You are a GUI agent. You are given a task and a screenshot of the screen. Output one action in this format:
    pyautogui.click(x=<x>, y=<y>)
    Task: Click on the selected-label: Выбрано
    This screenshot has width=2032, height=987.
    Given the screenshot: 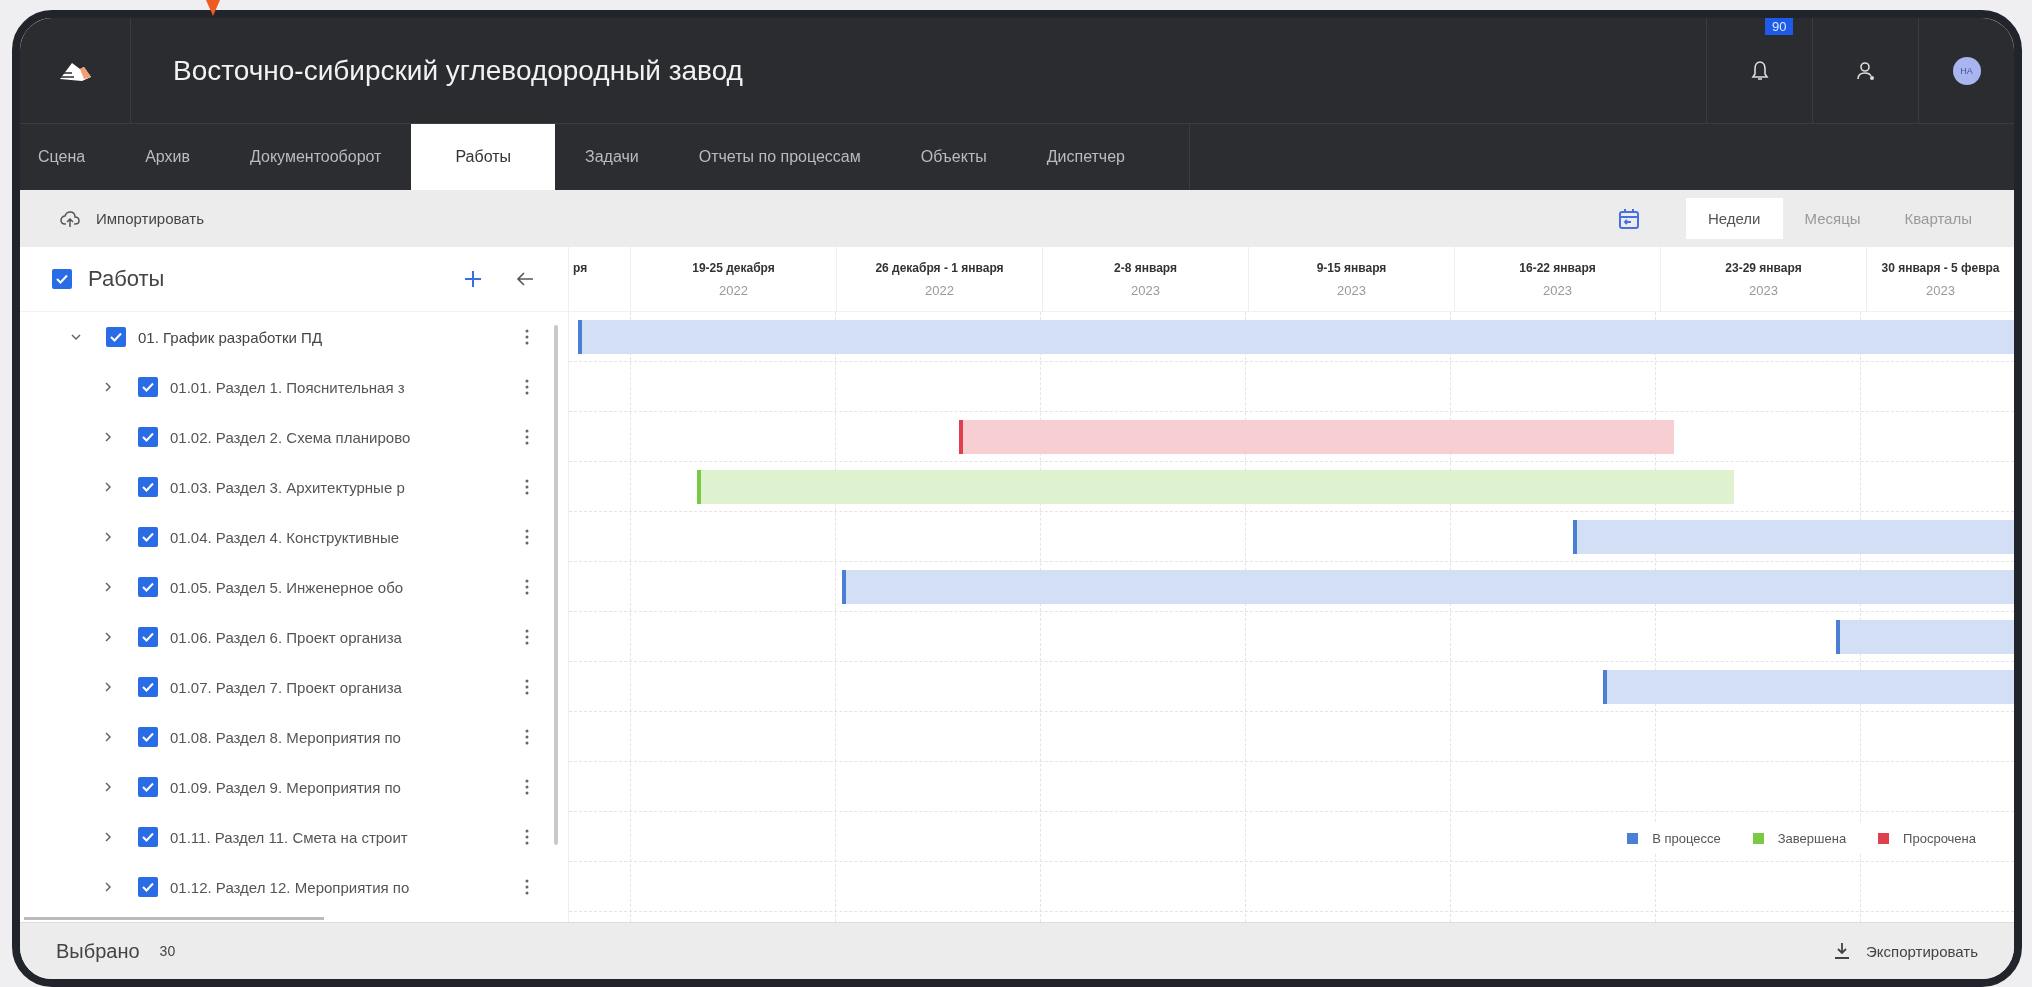 What is the action you would take?
    pyautogui.click(x=98, y=951)
    